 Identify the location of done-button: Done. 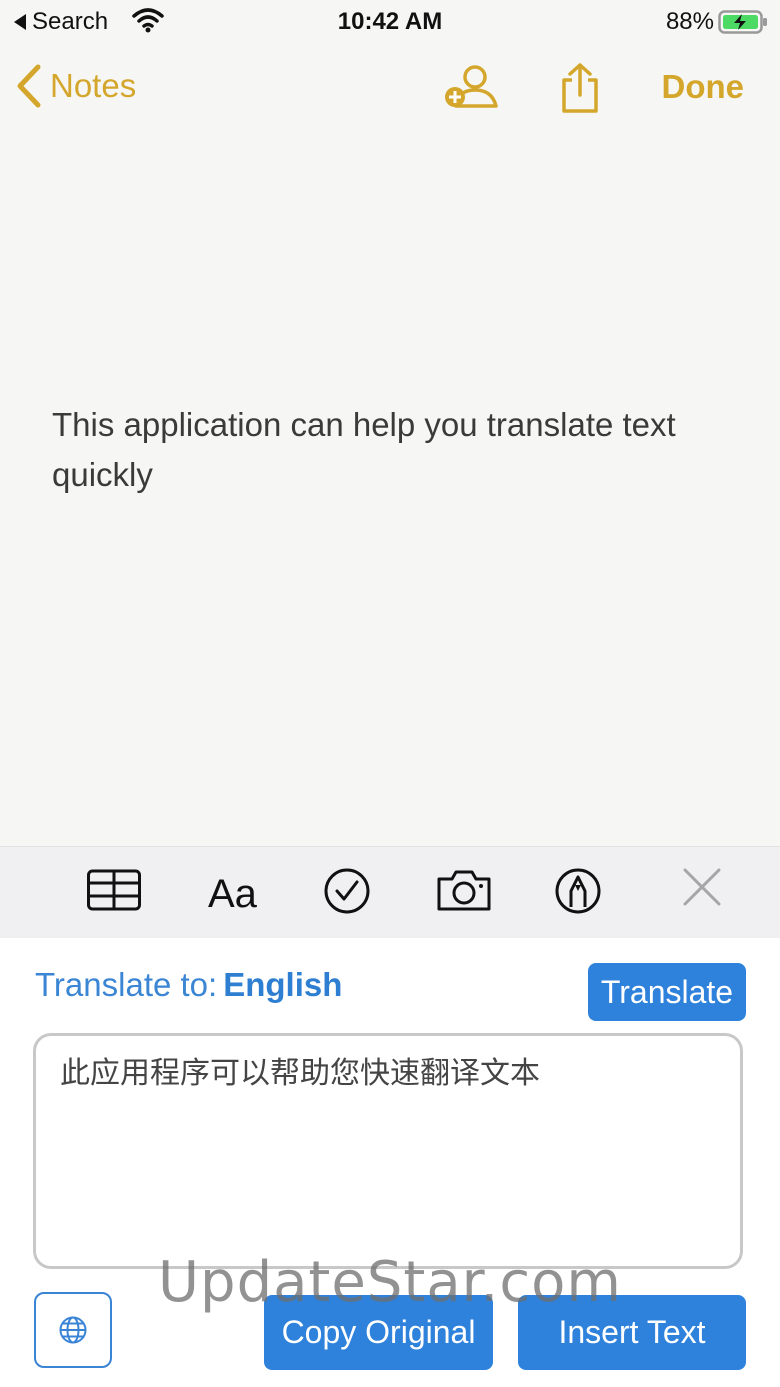
(703, 87).